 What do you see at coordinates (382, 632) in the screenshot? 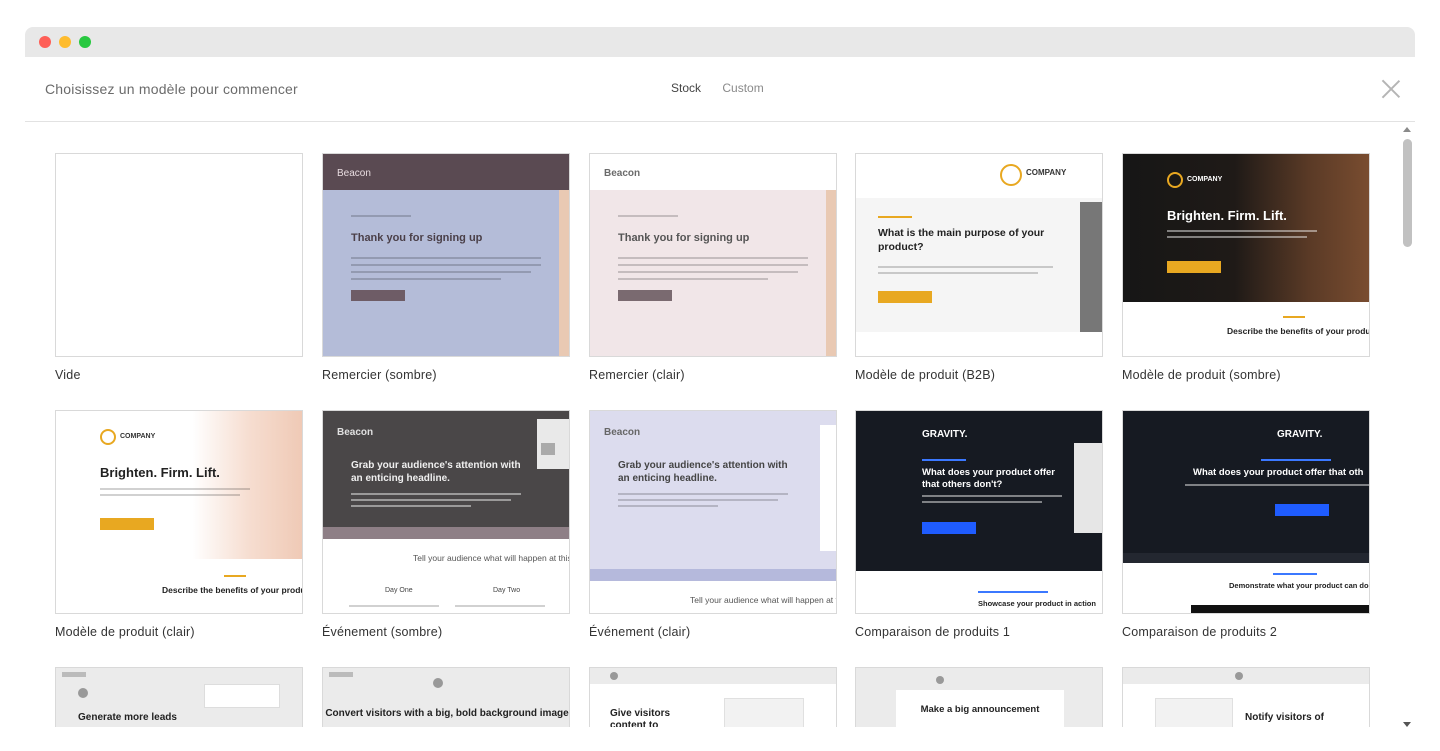
I see `template-label: Événement (sombre)` at bounding box center [382, 632].